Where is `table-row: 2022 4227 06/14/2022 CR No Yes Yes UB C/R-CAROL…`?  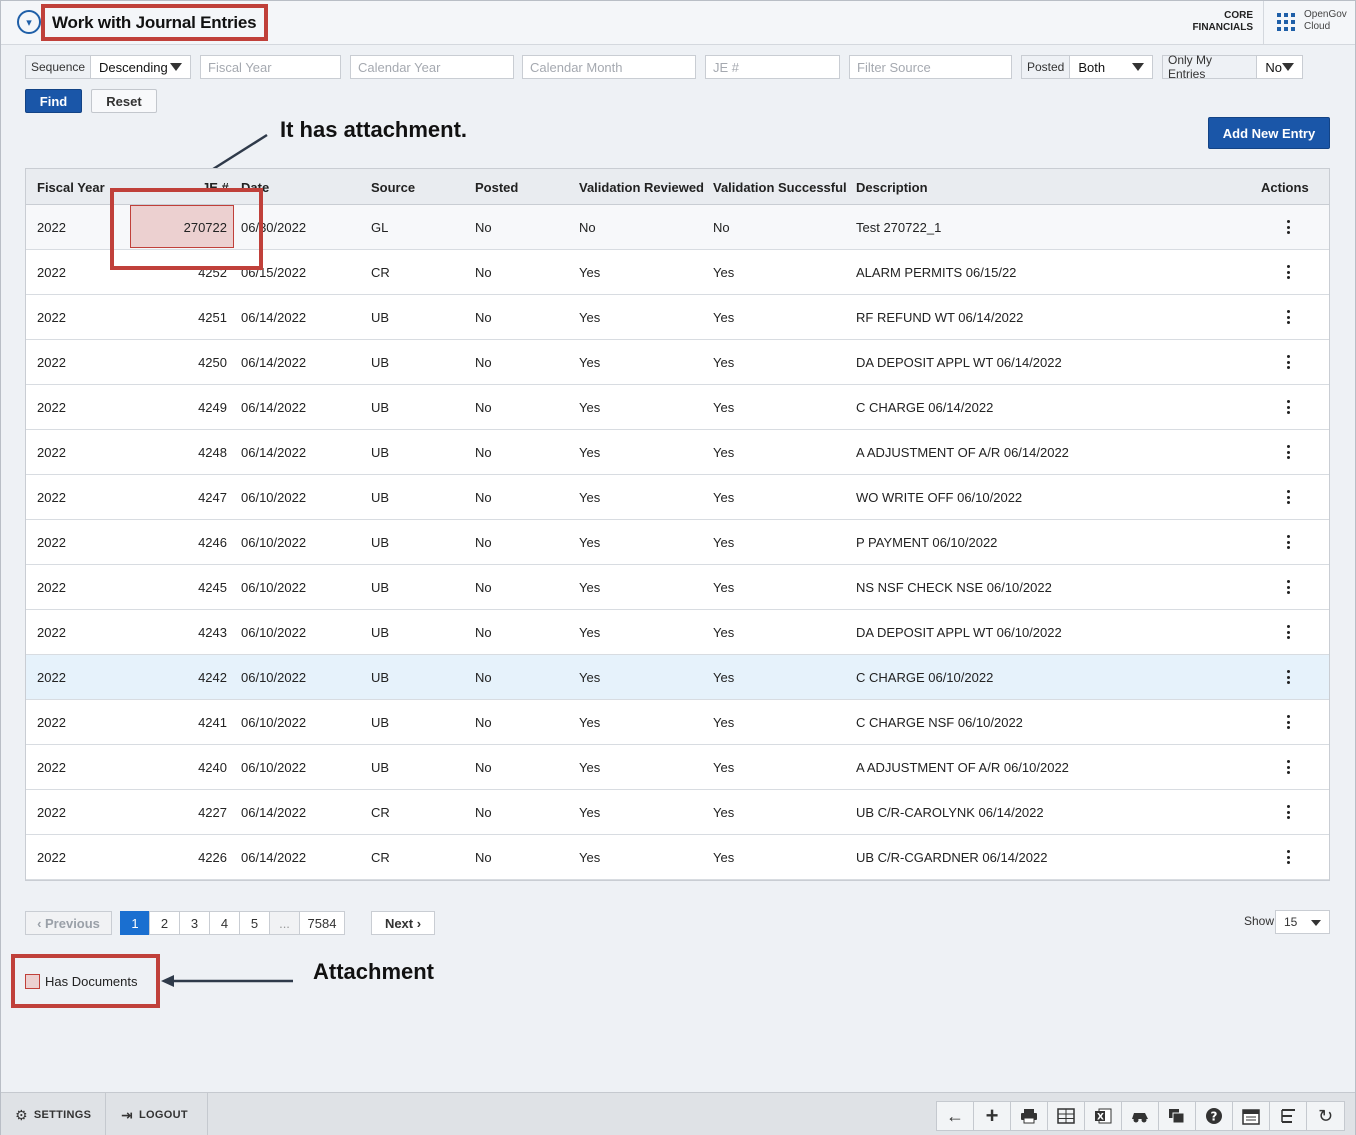
table-row: 2022 4227 06/14/2022 CR No Yes Yes UB C/R-CAROL… is located at coordinates (677, 812).